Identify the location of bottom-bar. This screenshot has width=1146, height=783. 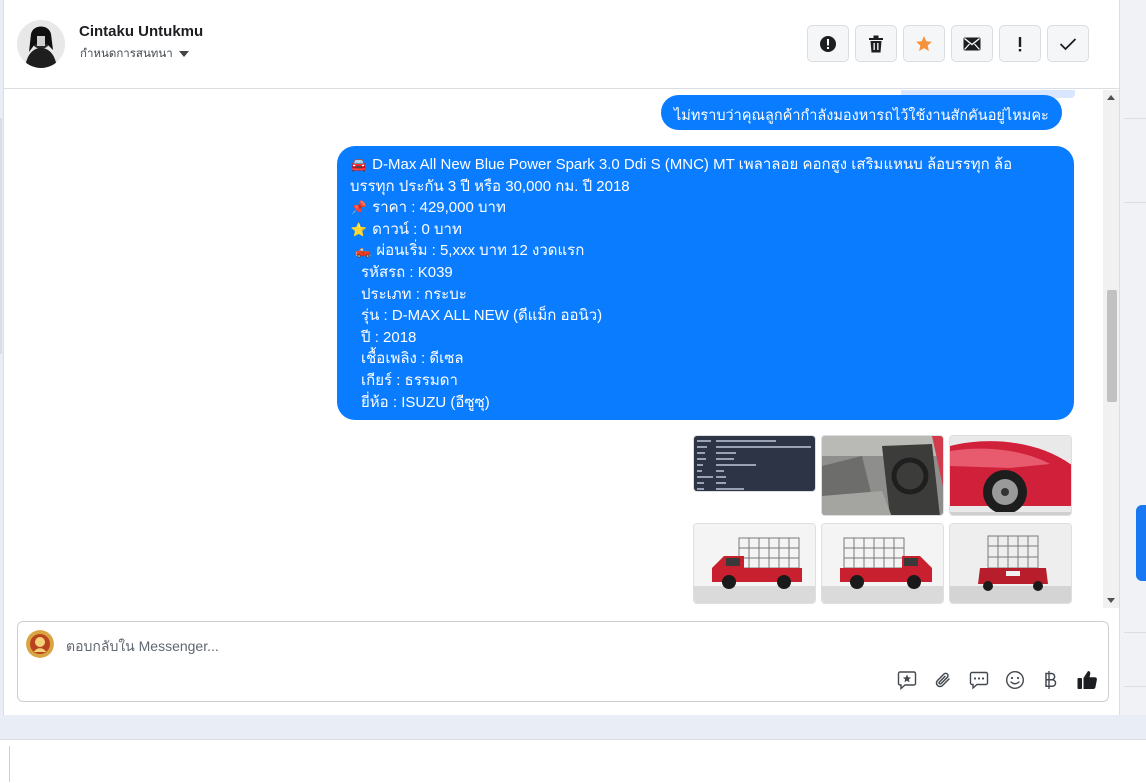
(573, 761).